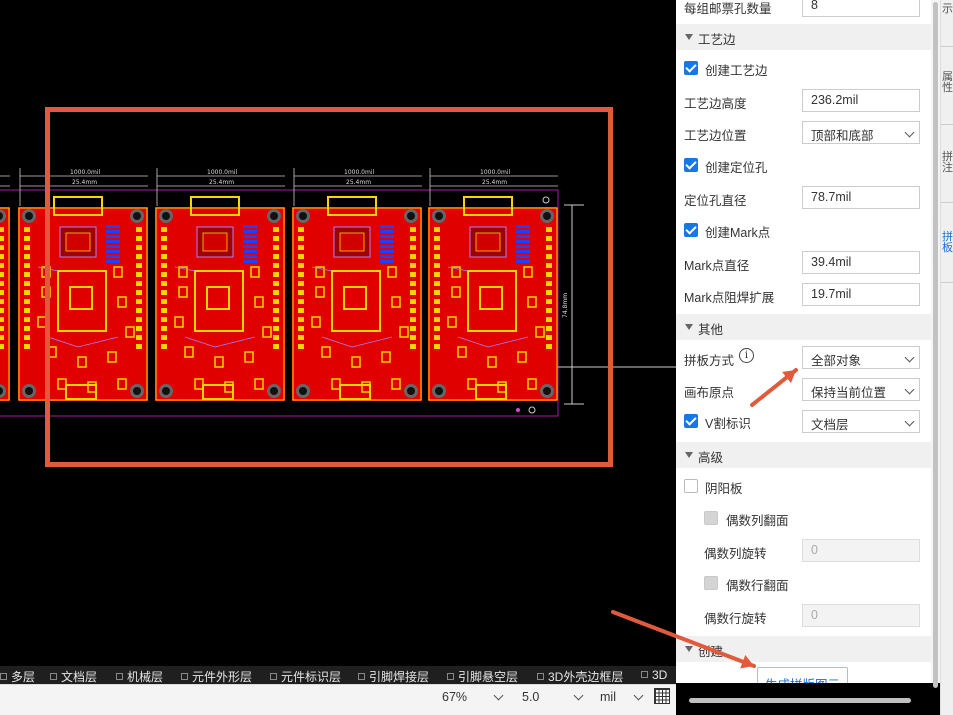 This screenshot has width=953, height=715. I want to click on even-col-rotate-input: 0, so click(861, 550).